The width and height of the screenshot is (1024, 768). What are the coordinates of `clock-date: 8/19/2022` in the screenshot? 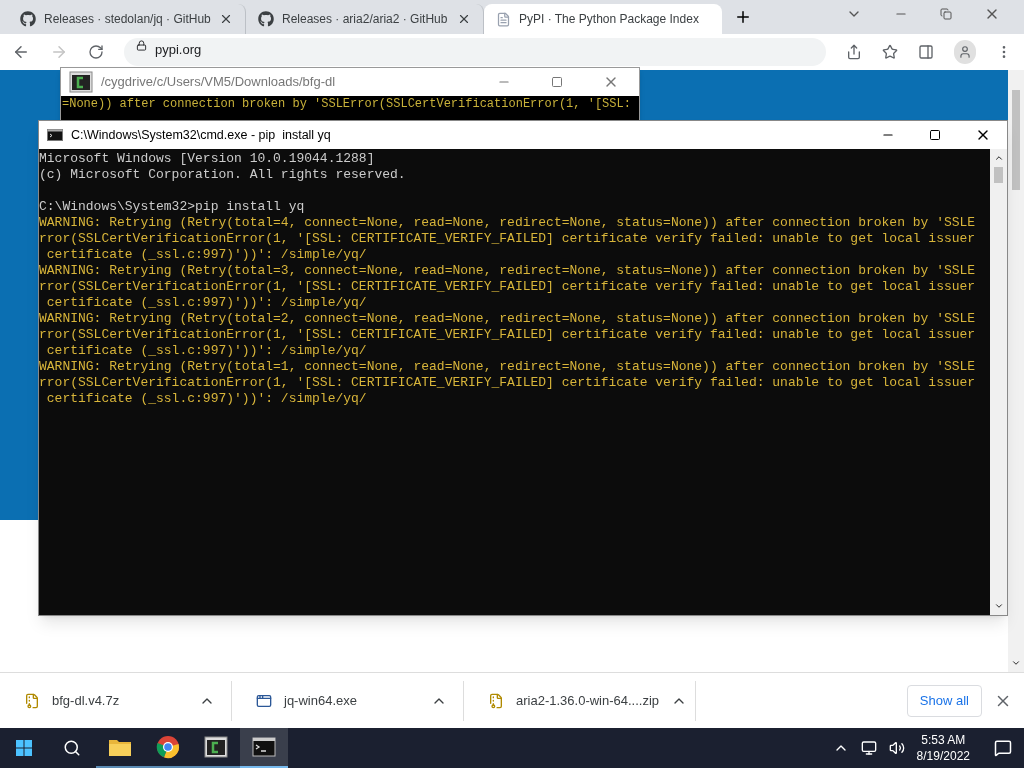 It's located at (943, 756).